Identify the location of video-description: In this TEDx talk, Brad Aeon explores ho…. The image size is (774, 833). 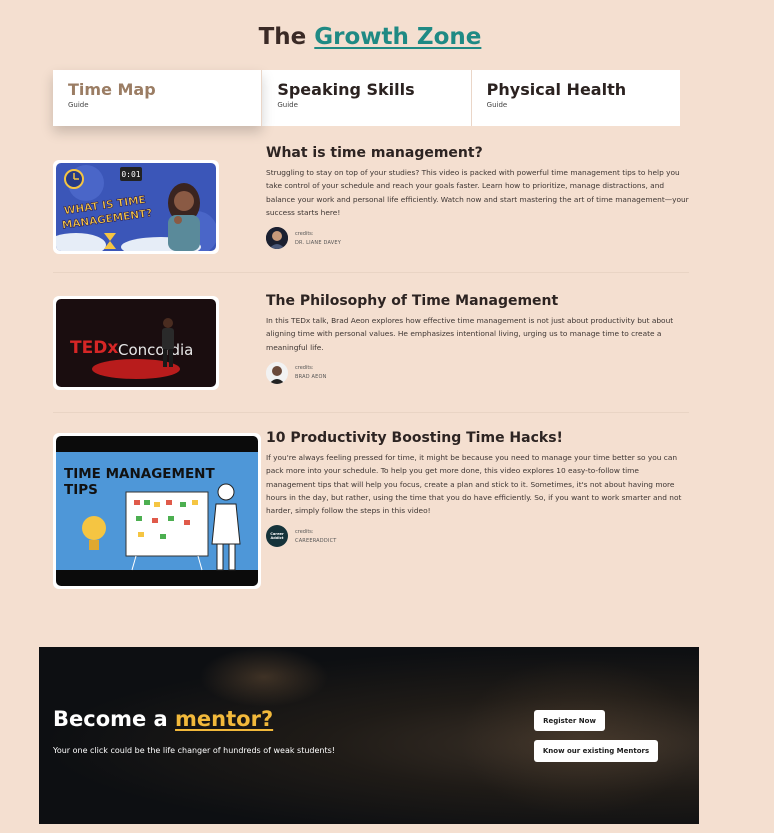
(470, 334).